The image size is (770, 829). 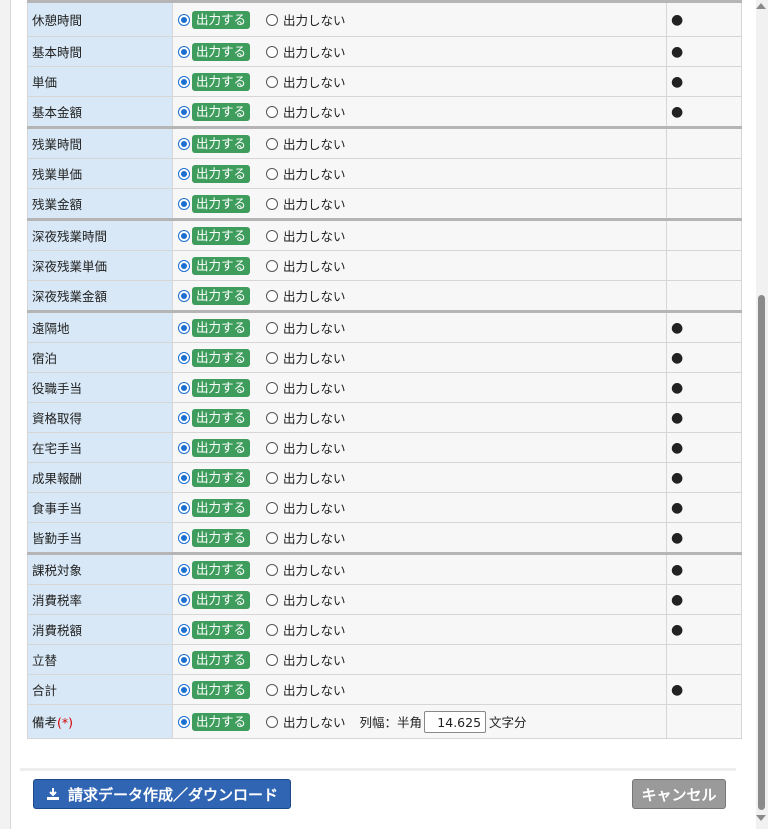 I want to click on scroll-down-icon, so click(x=761, y=818).